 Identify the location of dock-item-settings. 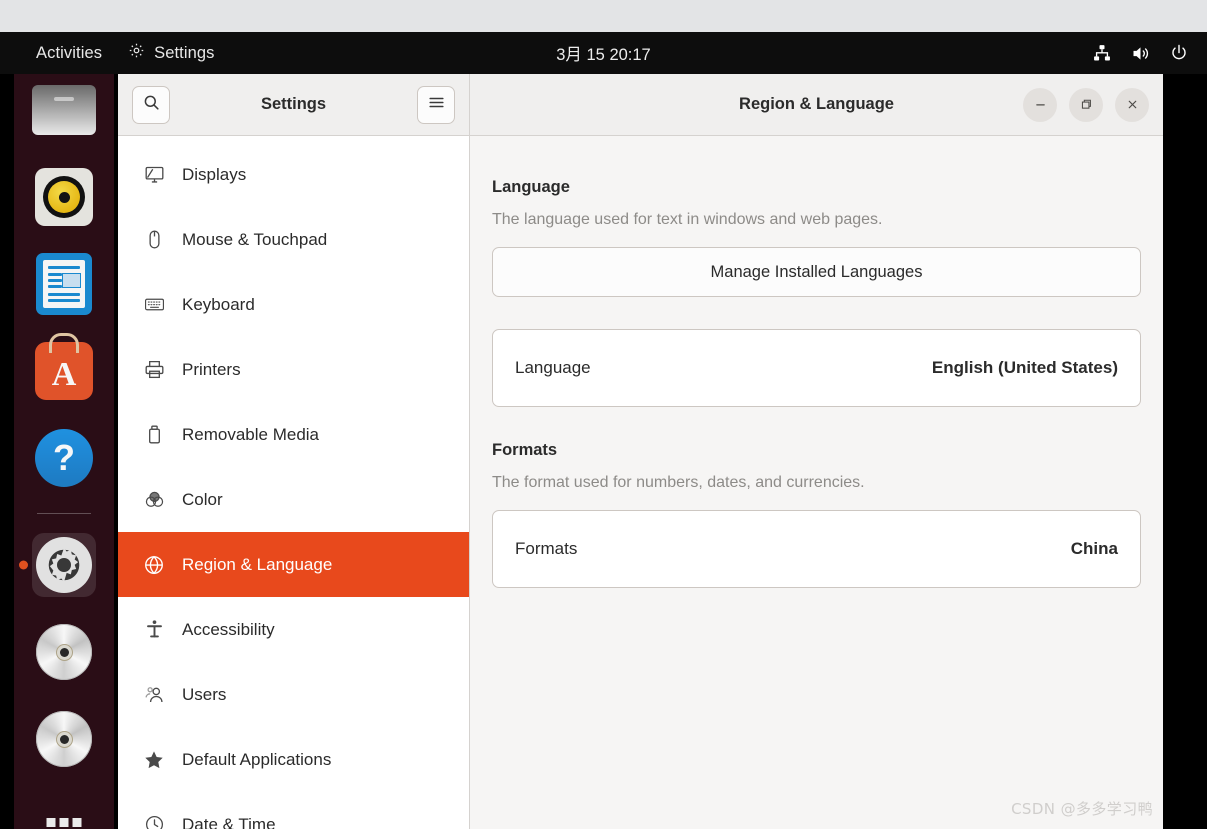
(64, 565).